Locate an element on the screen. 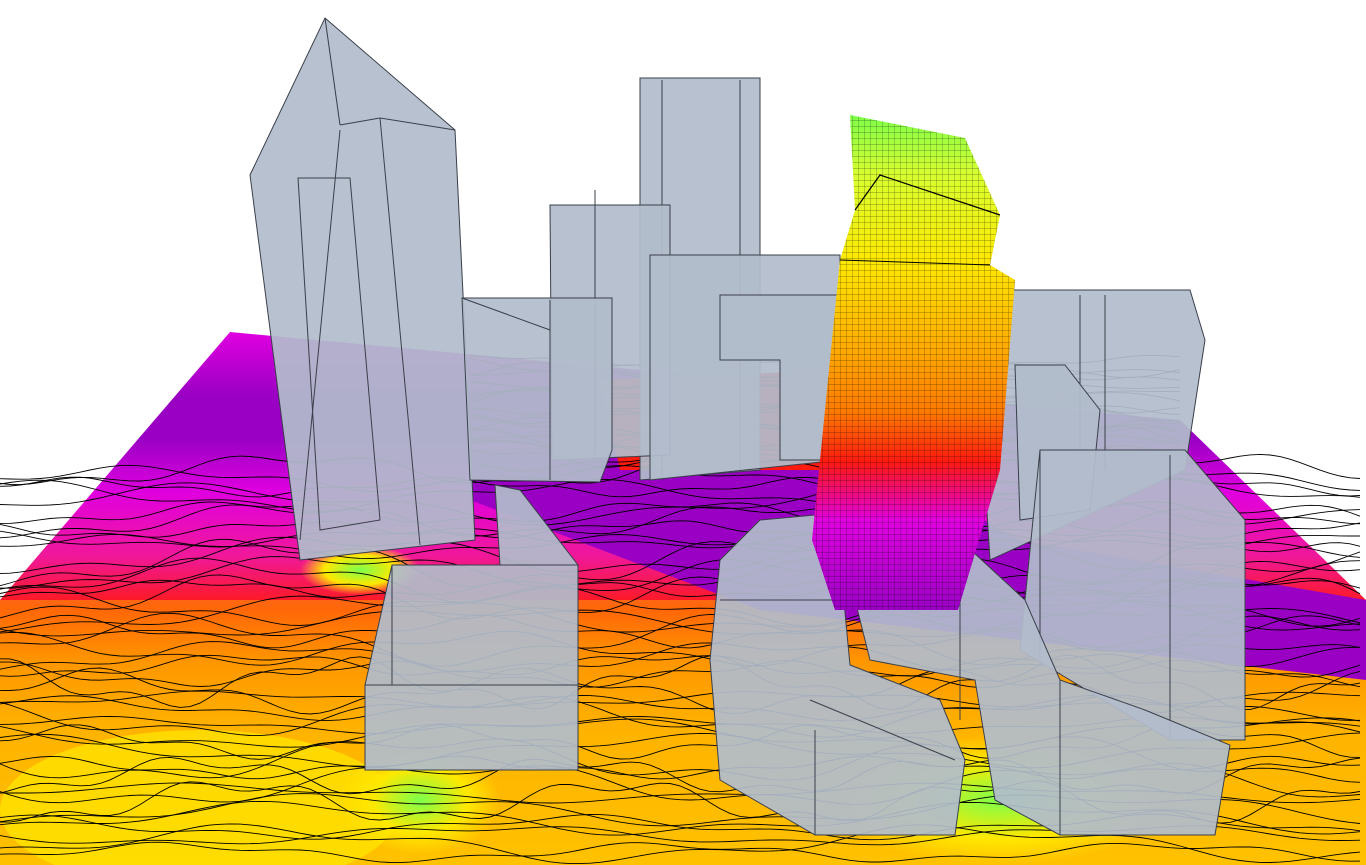 The width and height of the screenshot is (1366, 865). building-mid-left-box is located at coordinates (537, 390).